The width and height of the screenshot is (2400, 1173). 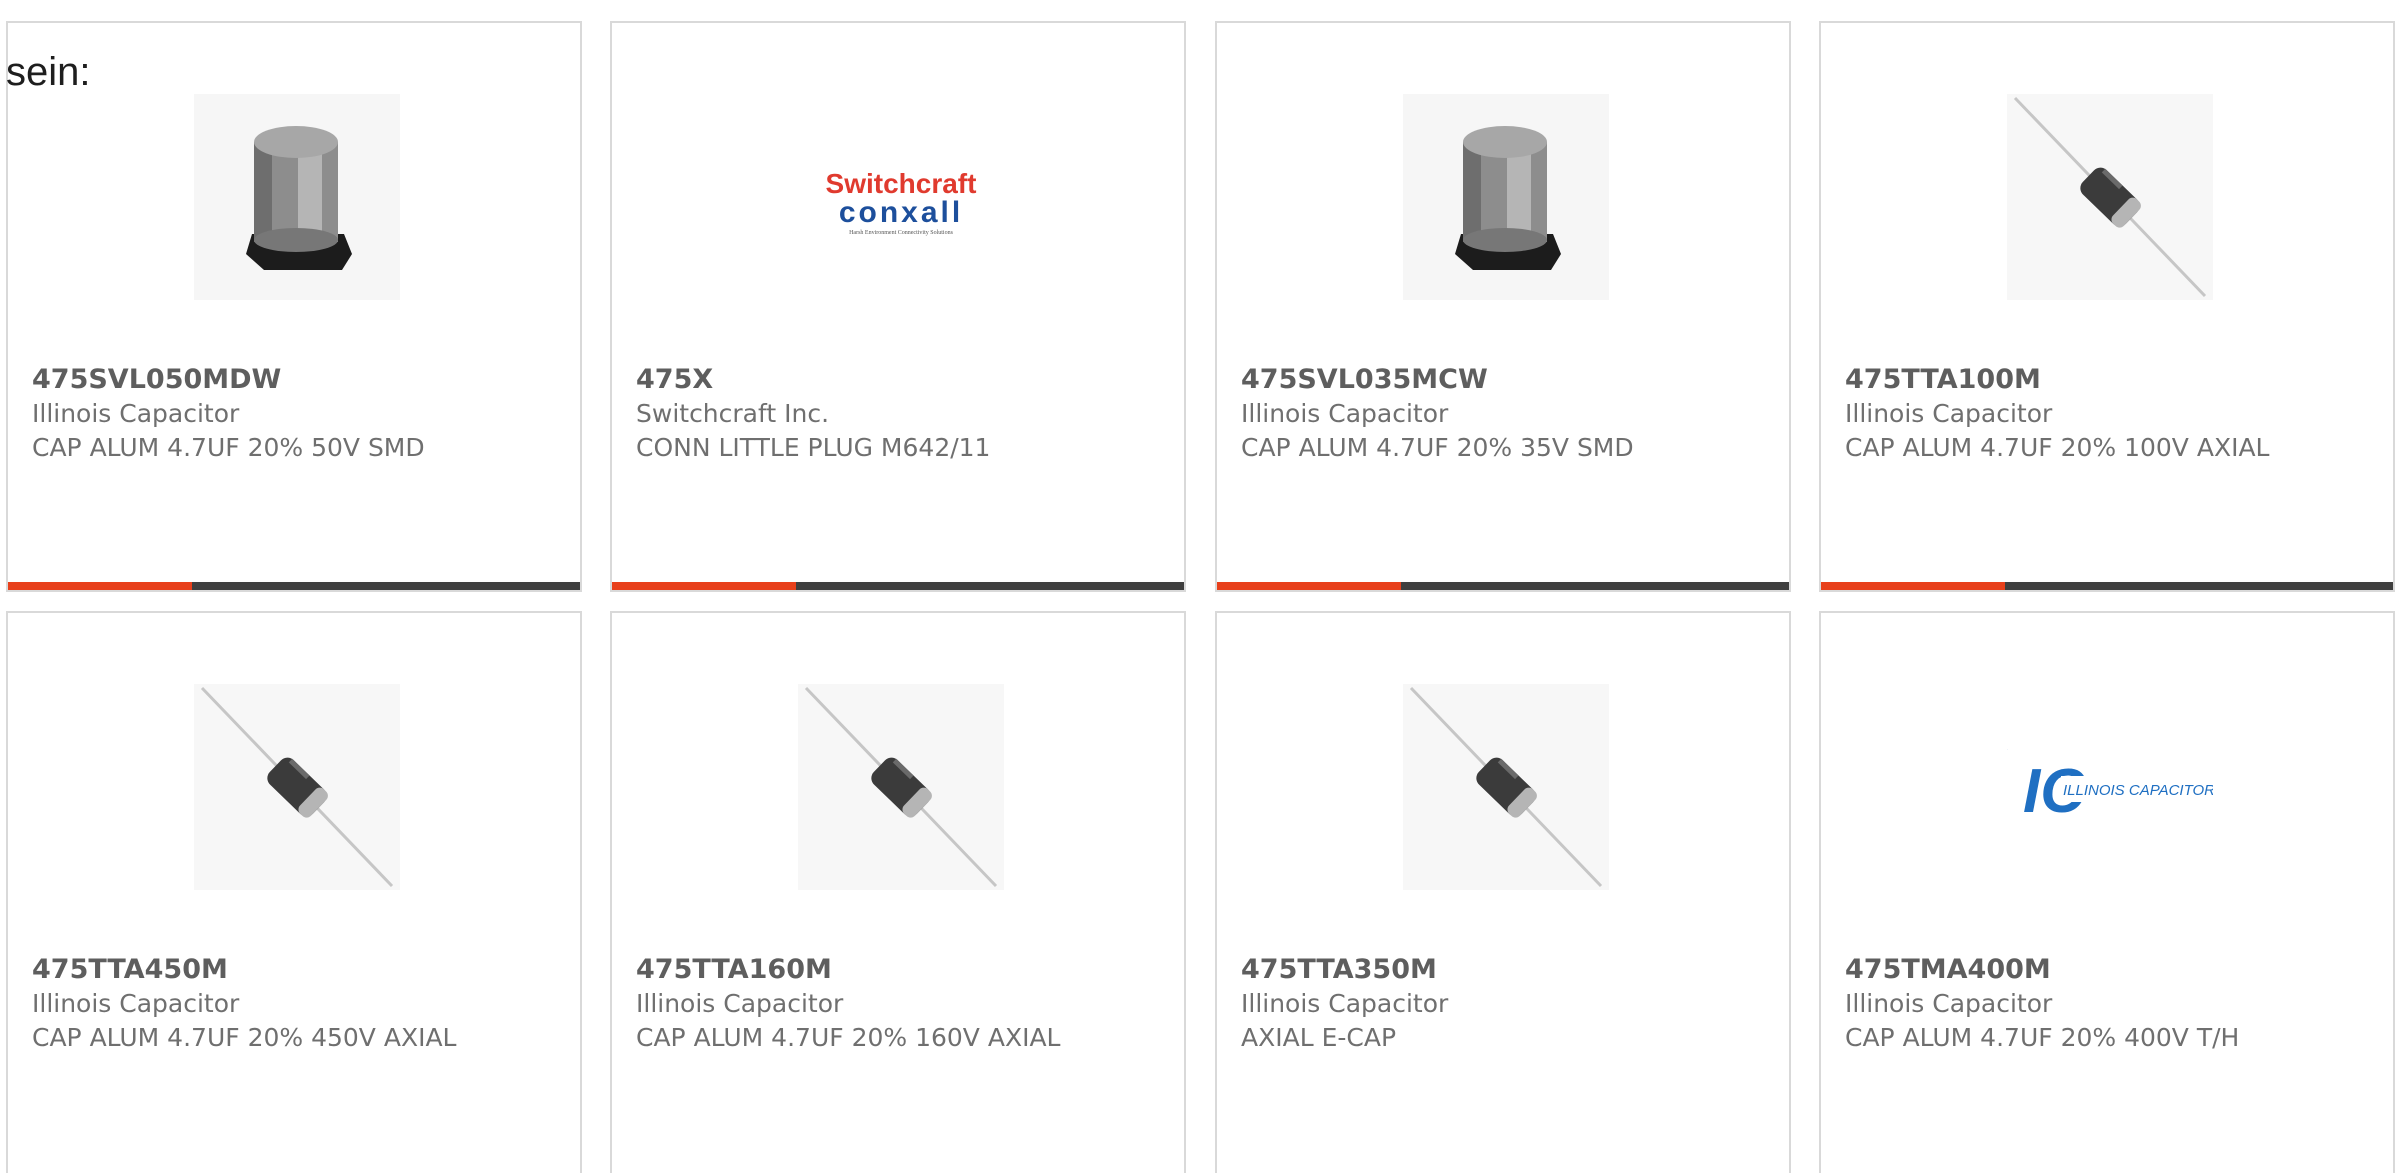 What do you see at coordinates (1437, 447) in the screenshot?
I see `description: CAP ALUM 4.7UF 20% 35V SMD` at bounding box center [1437, 447].